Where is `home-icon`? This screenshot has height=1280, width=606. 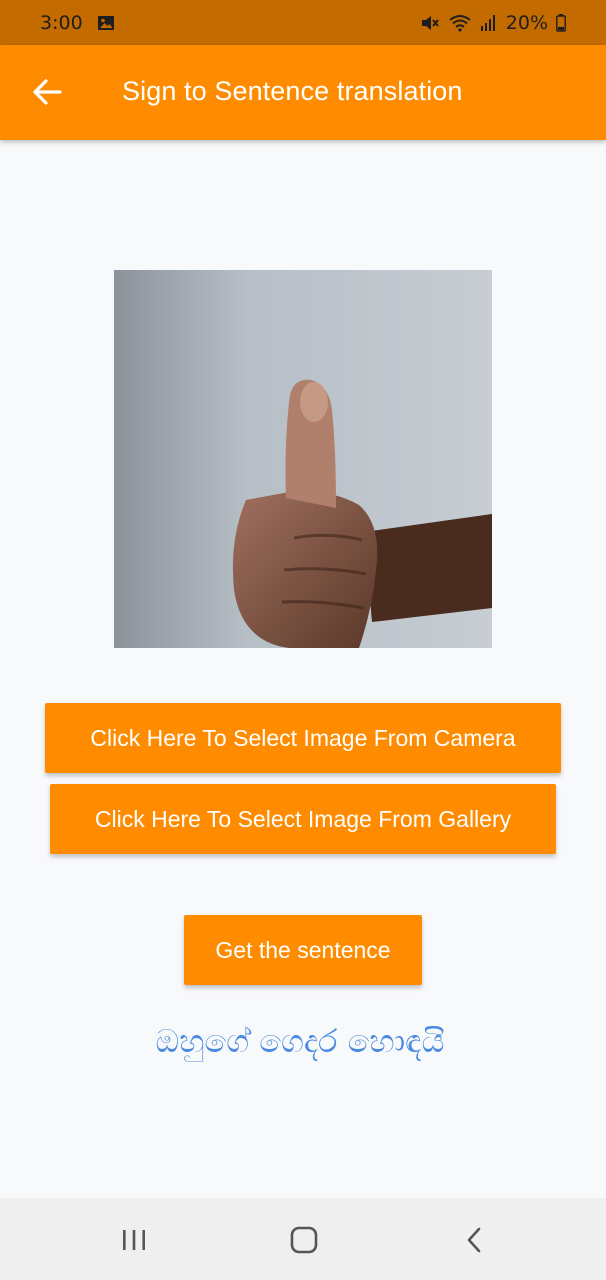
home-icon is located at coordinates (304, 1240).